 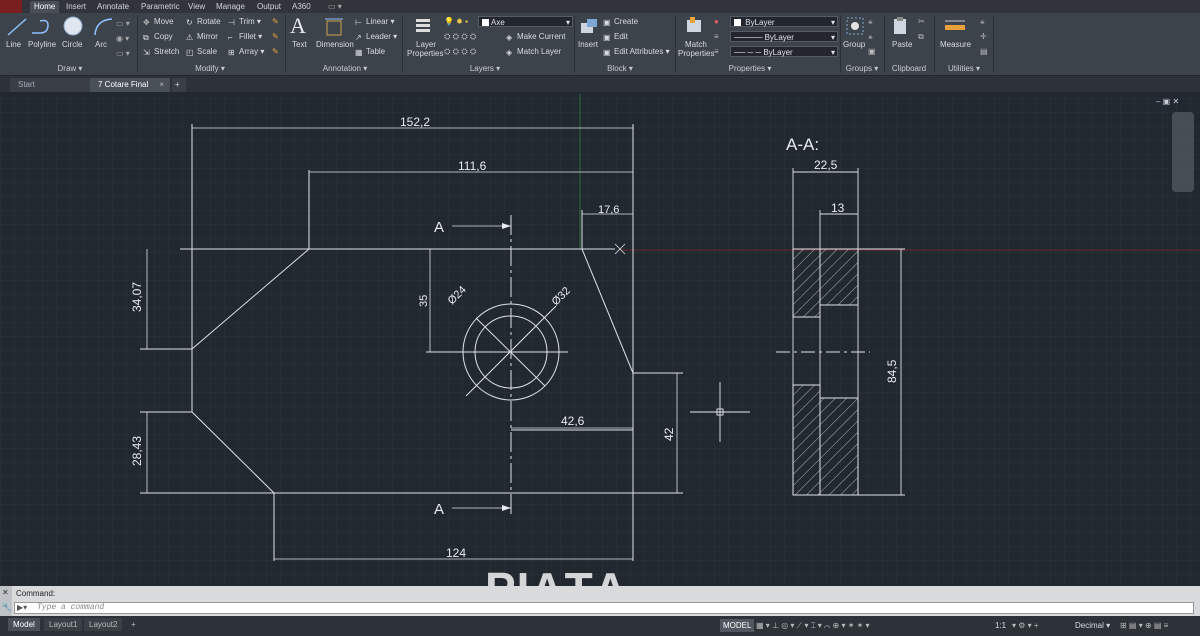 What do you see at coordinates (615, 37) in the screenshot?
I see `edit-block-button: ▣ Edit` at bounding box center [615, 37].